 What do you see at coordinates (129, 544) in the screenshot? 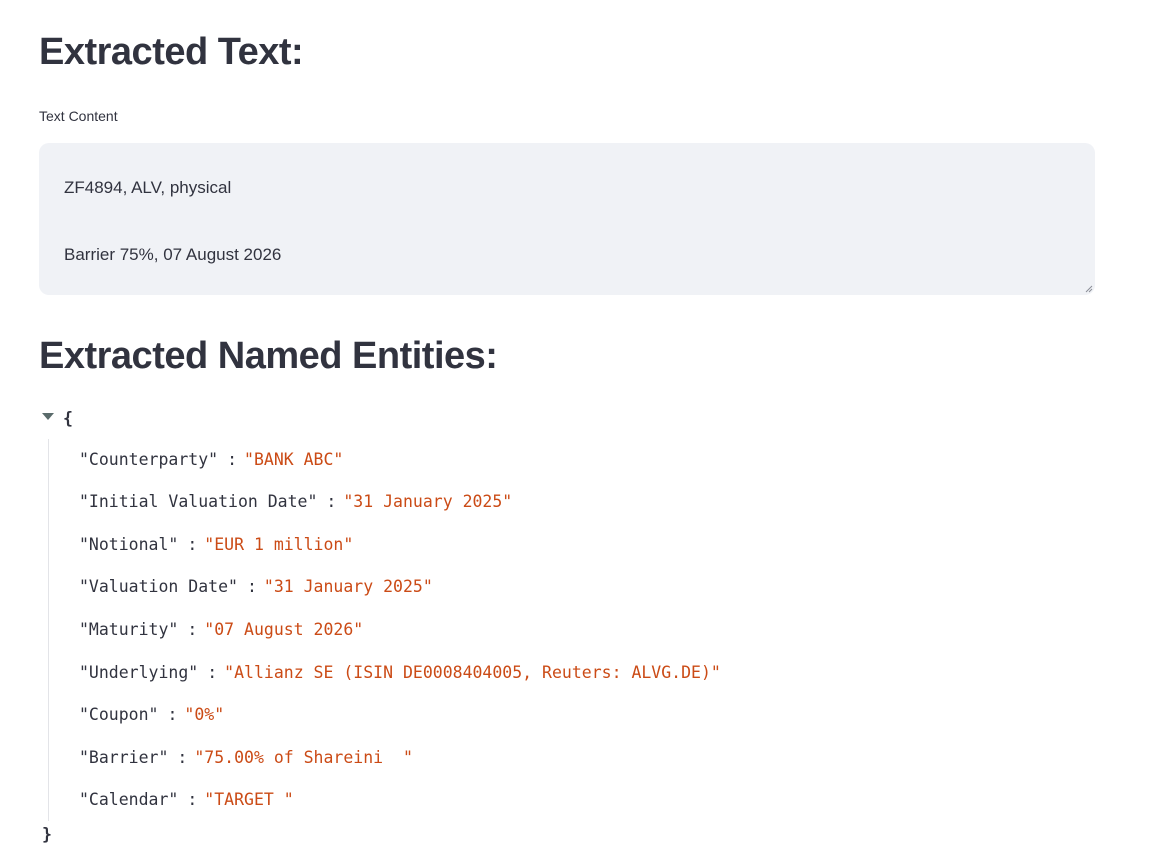
I see `json-key: "Notional"` at bounding box center [129, 544].